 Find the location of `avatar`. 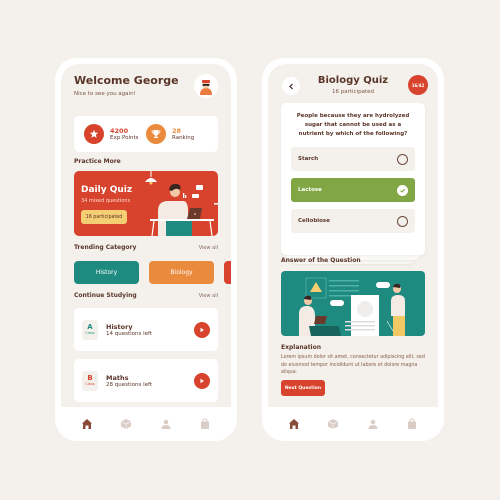

avatar is located at coordinates (206, 86).